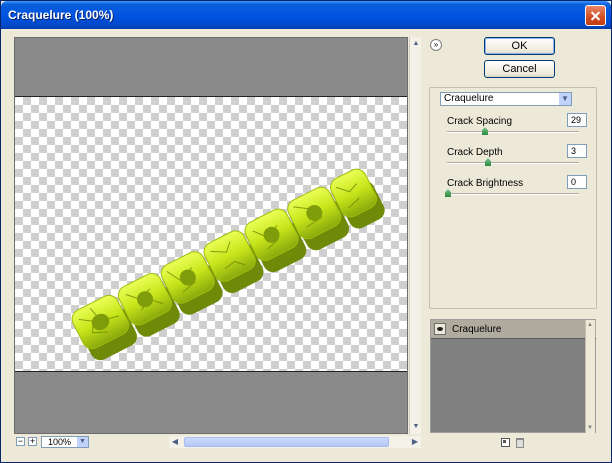  What do you see at coordinates (517, 129) in the screenshot?
I see `crack-spacing-control: Crack Spacing 29` at bounding box center [517, 129].